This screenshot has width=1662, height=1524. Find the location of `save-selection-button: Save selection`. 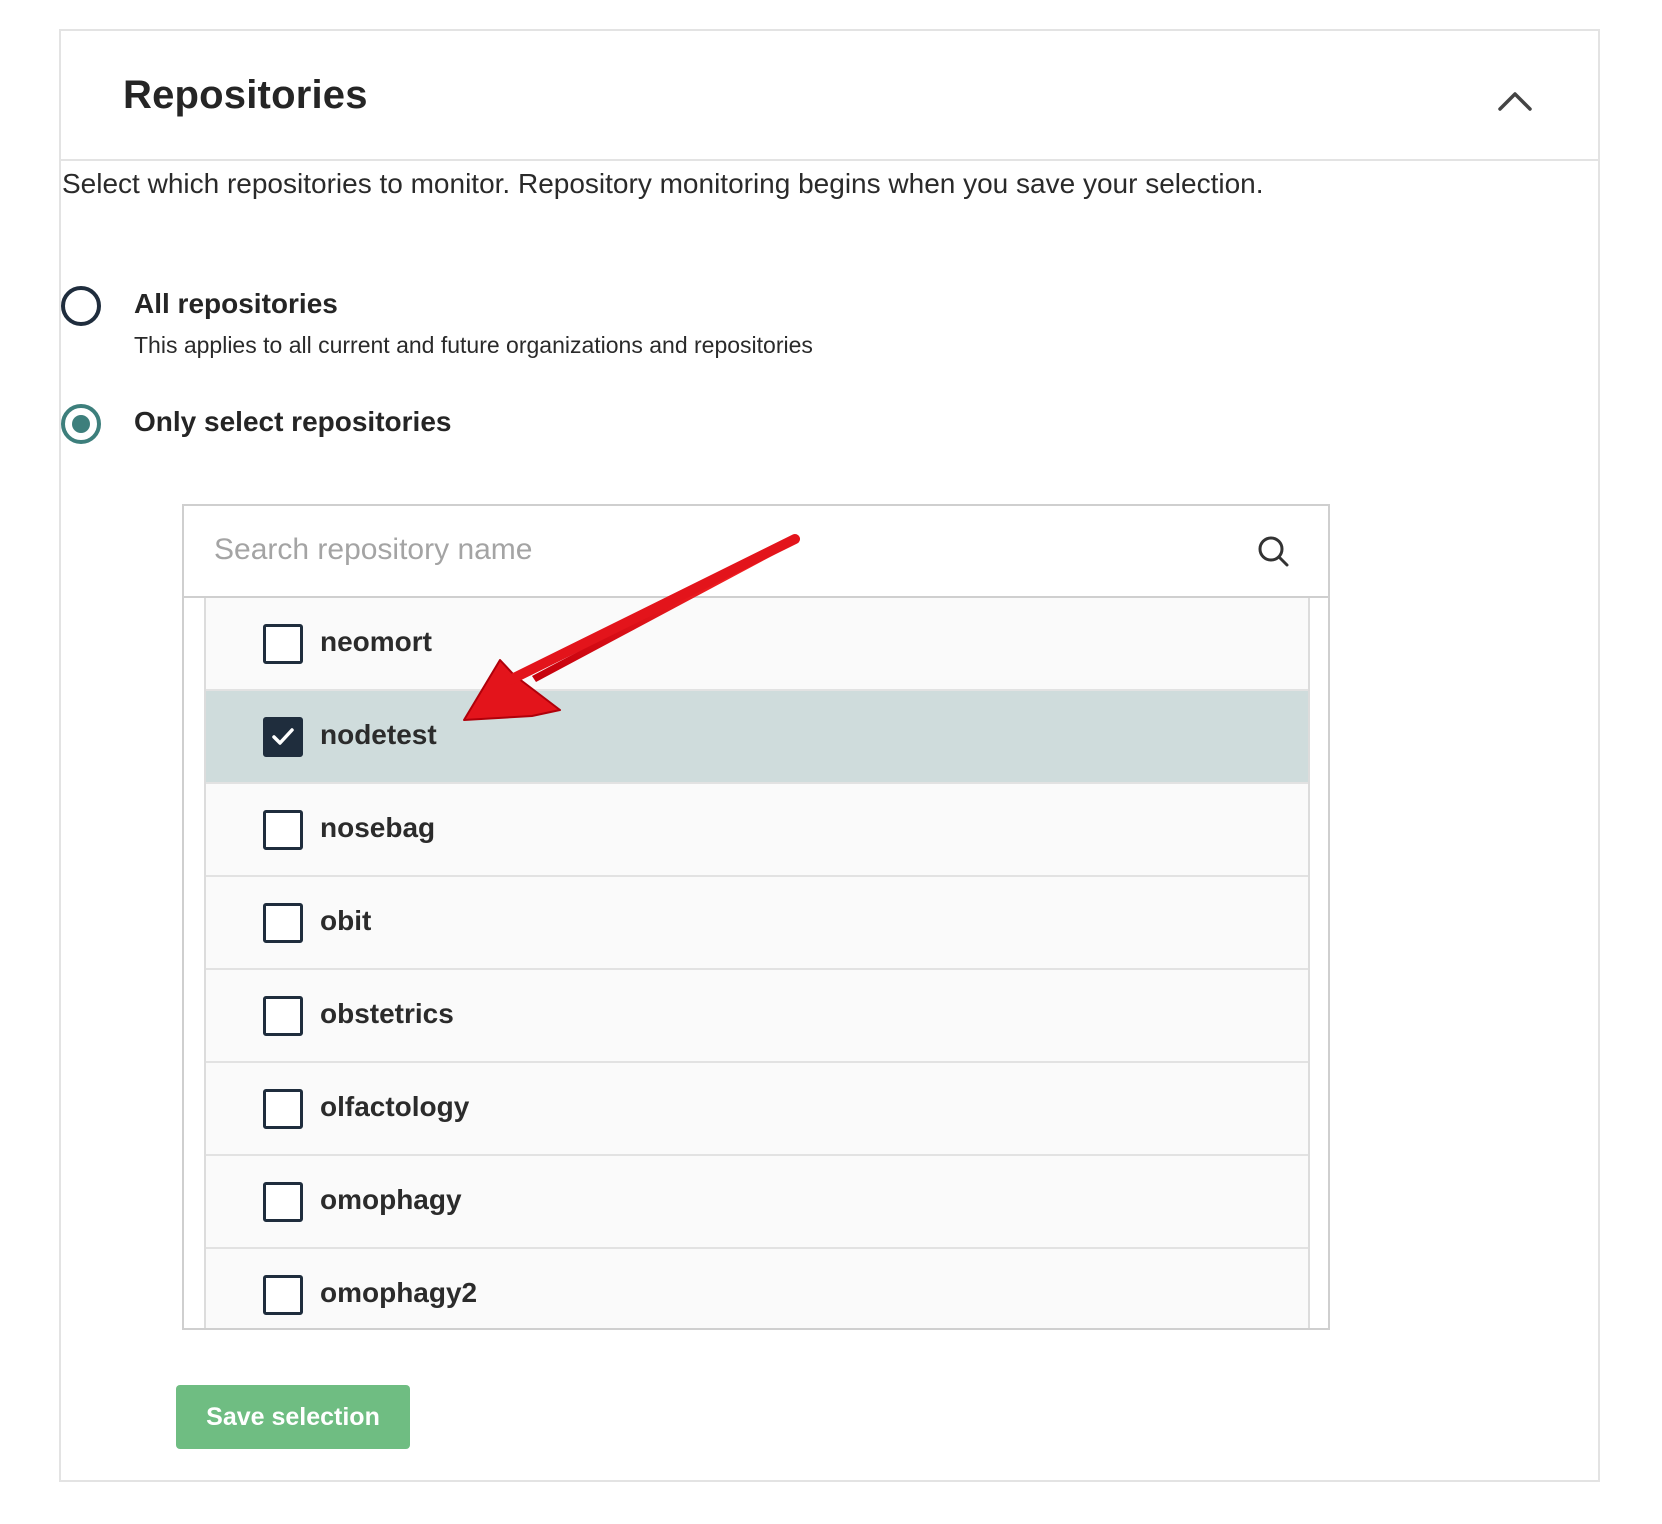

save-selection-button: Save selection is located at coordinates (293, 1417).